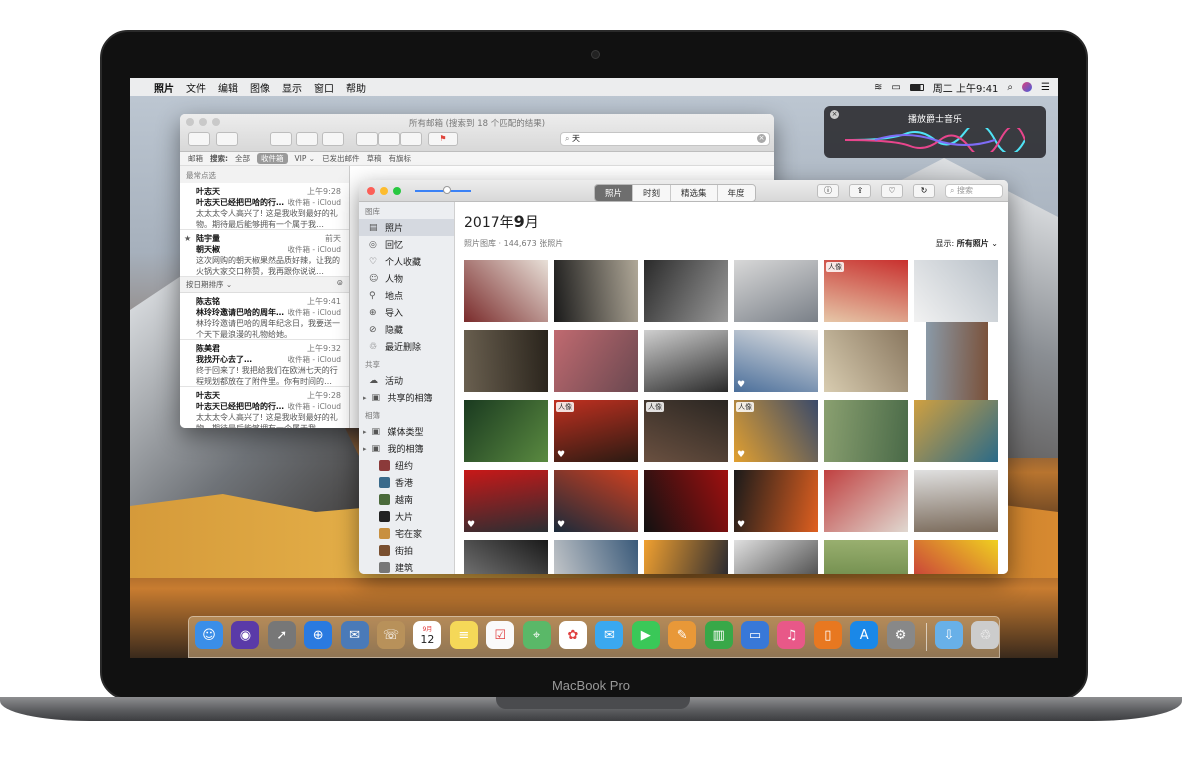 The image size is (1182, 769). Describe the element at coordinates (292, 87) in the screenshot. I see `menu-view: 显示` at that location.